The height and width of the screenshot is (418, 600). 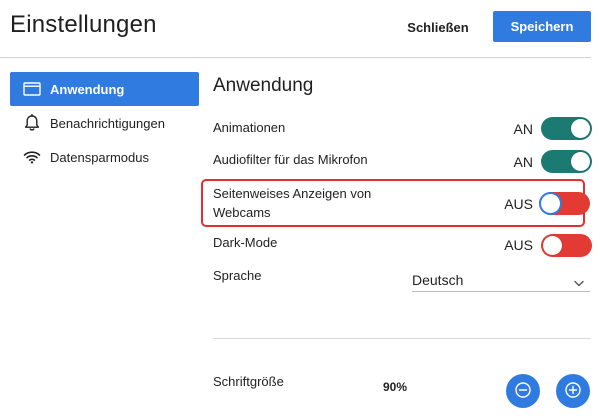 I want to click on animationen-toggle, so click(x=566, y=128).